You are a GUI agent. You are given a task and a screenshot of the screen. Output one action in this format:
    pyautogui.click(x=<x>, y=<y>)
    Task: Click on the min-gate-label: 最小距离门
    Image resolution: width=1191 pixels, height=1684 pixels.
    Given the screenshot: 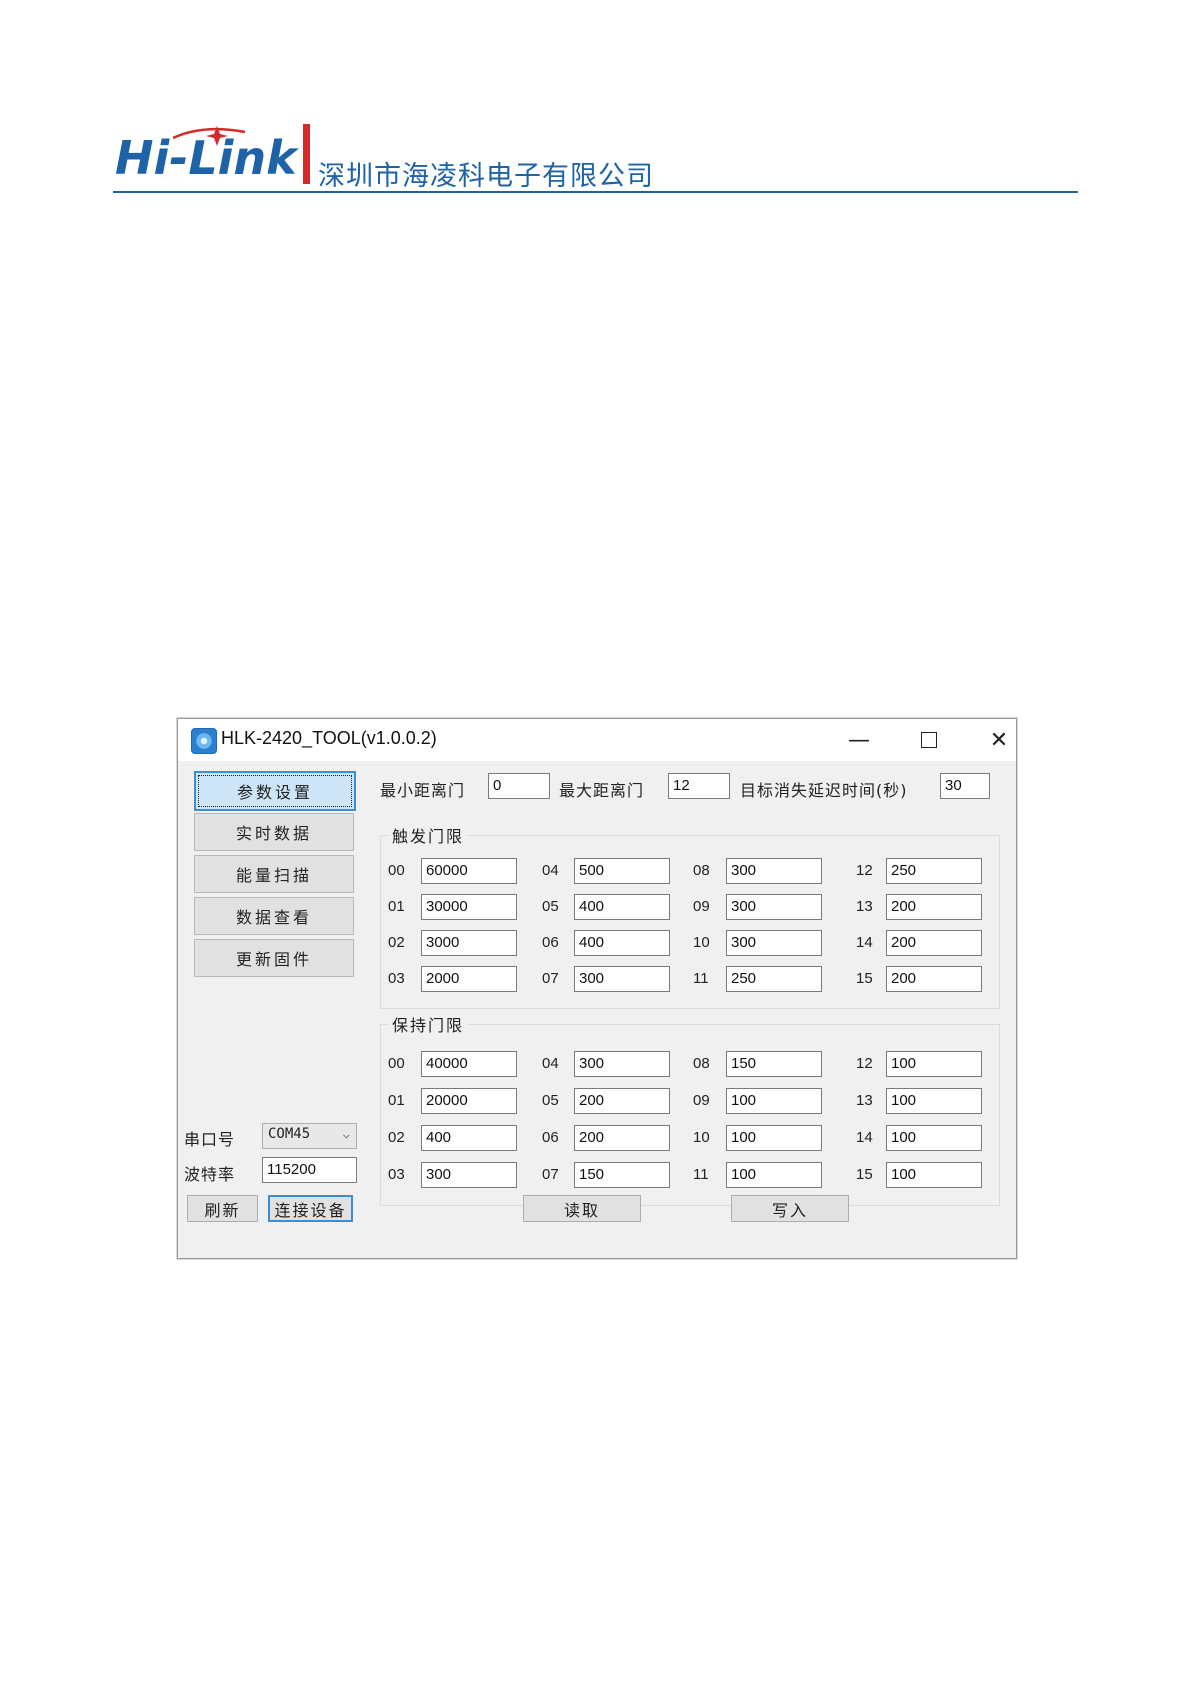 What is the action you would take?
    pyautogui.click(x=423, y=790)
    